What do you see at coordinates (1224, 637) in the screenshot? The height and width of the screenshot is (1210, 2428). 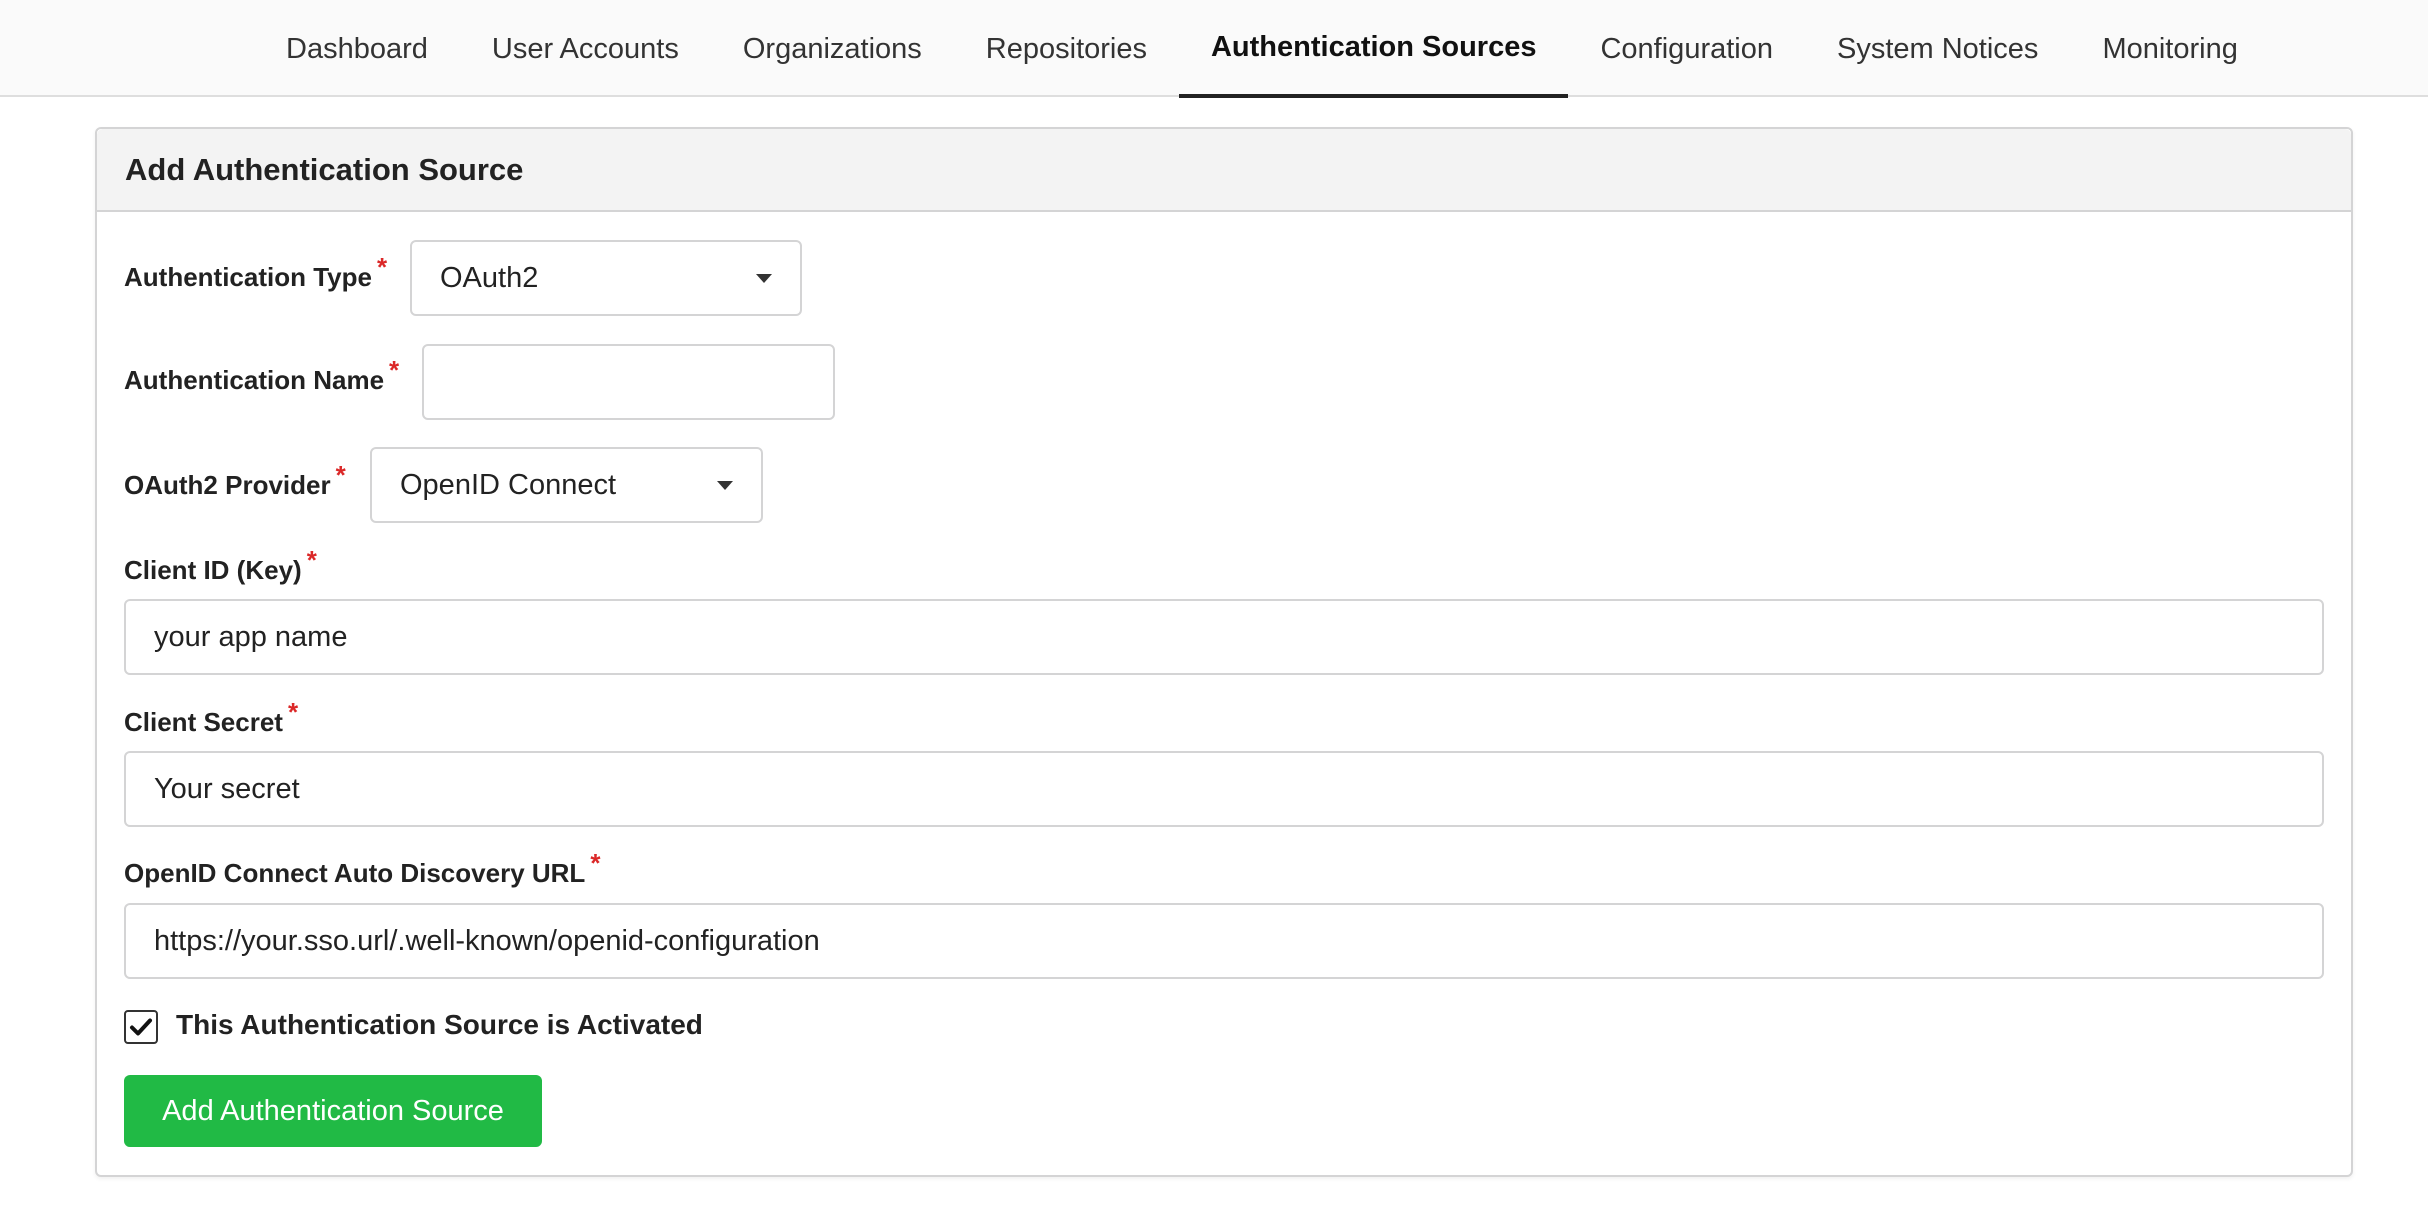 I see `client-id-input` at bounding box center [1224, 637].